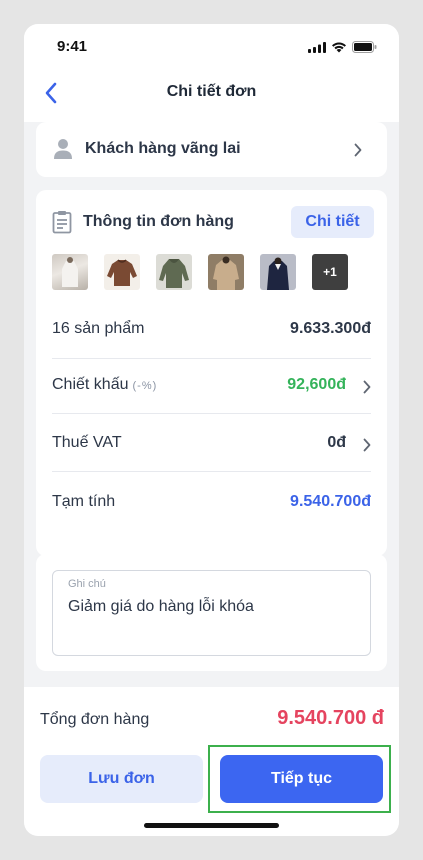  I want to click on subtotal-value: 9.540.700đ, so click(330, 501).